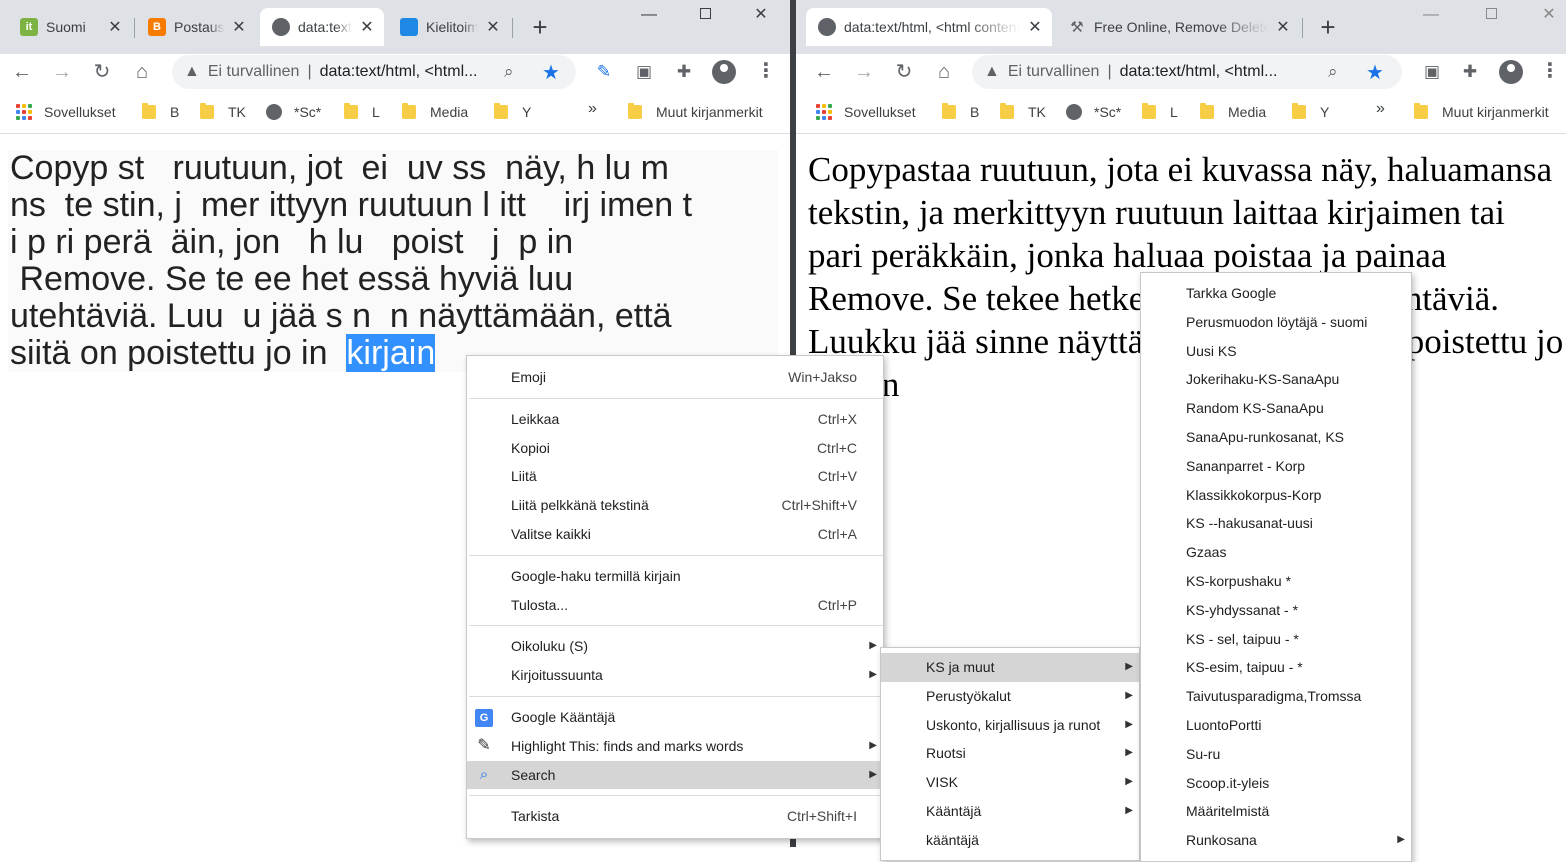  I want to click on menu-item-paste-plain: Liitä pelkkänä tekstinä Ctrl+Shift+V, so click(675, 505).